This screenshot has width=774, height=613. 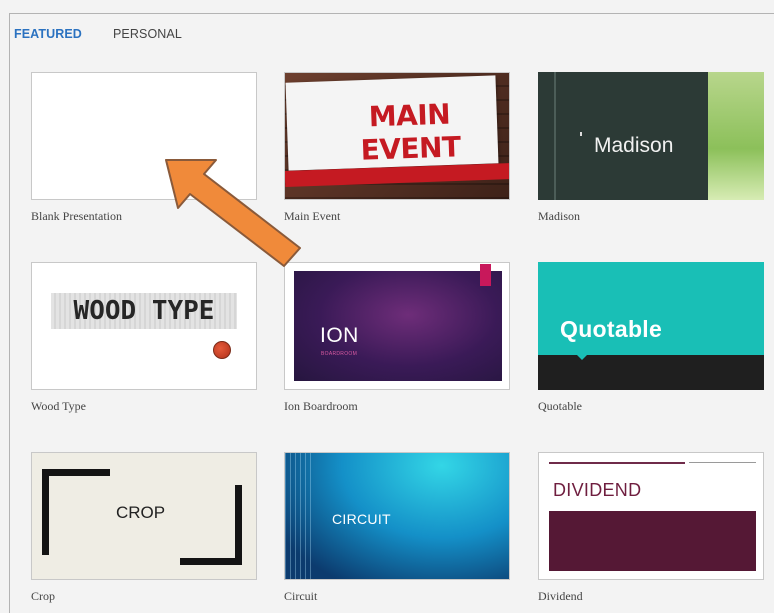 I want to click on template-thumbnail: Madison, so click(x=651, y=136).